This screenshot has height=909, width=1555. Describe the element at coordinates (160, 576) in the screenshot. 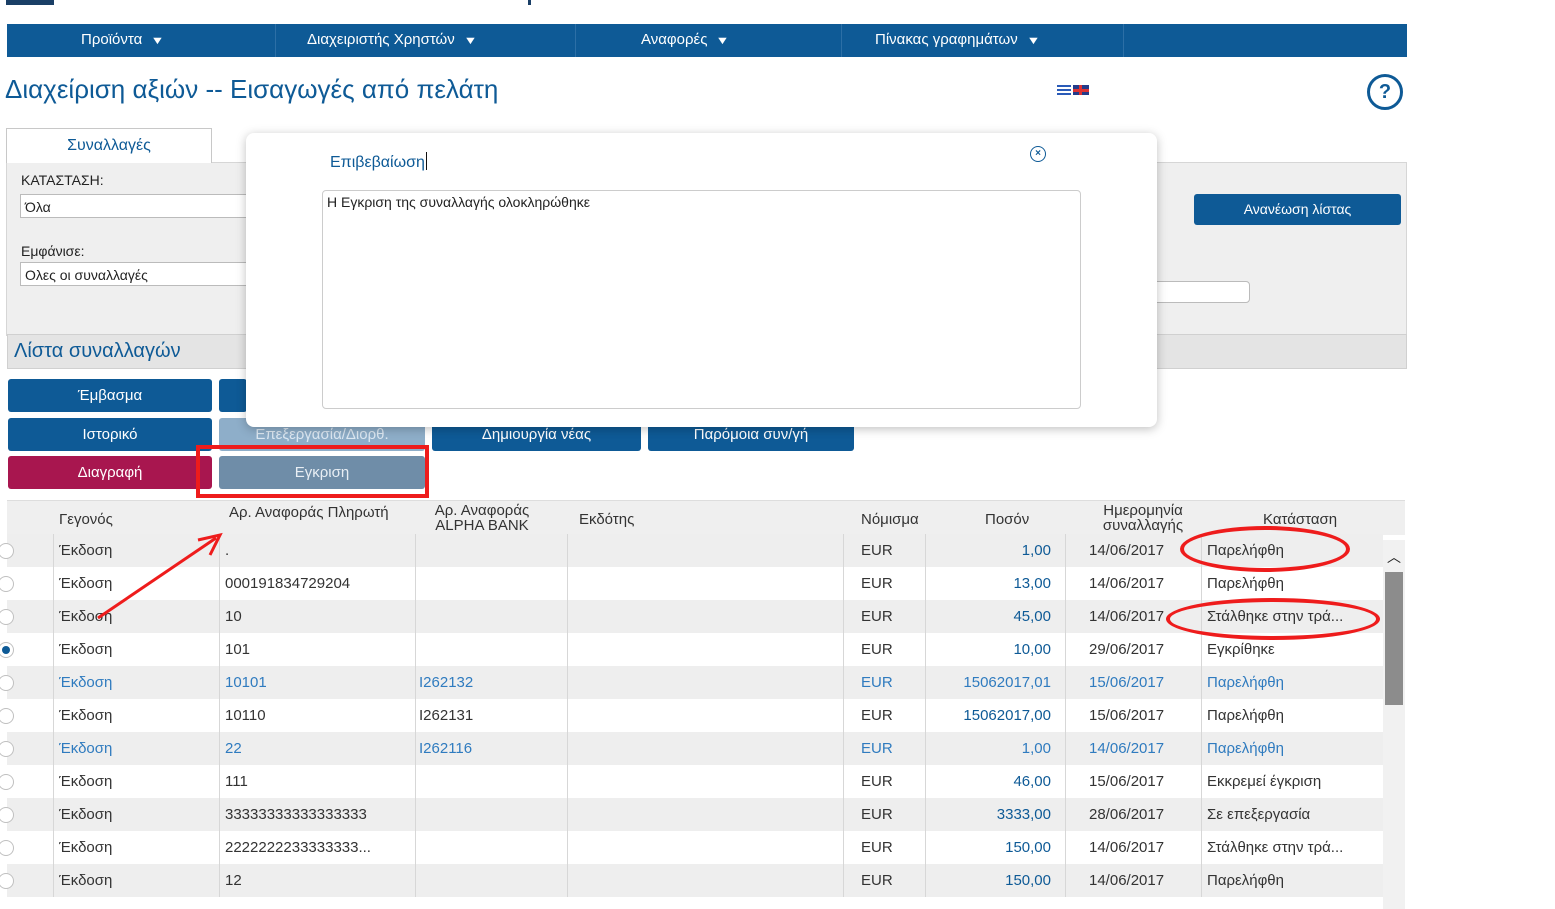

I see `annotation-arrow` at that location.